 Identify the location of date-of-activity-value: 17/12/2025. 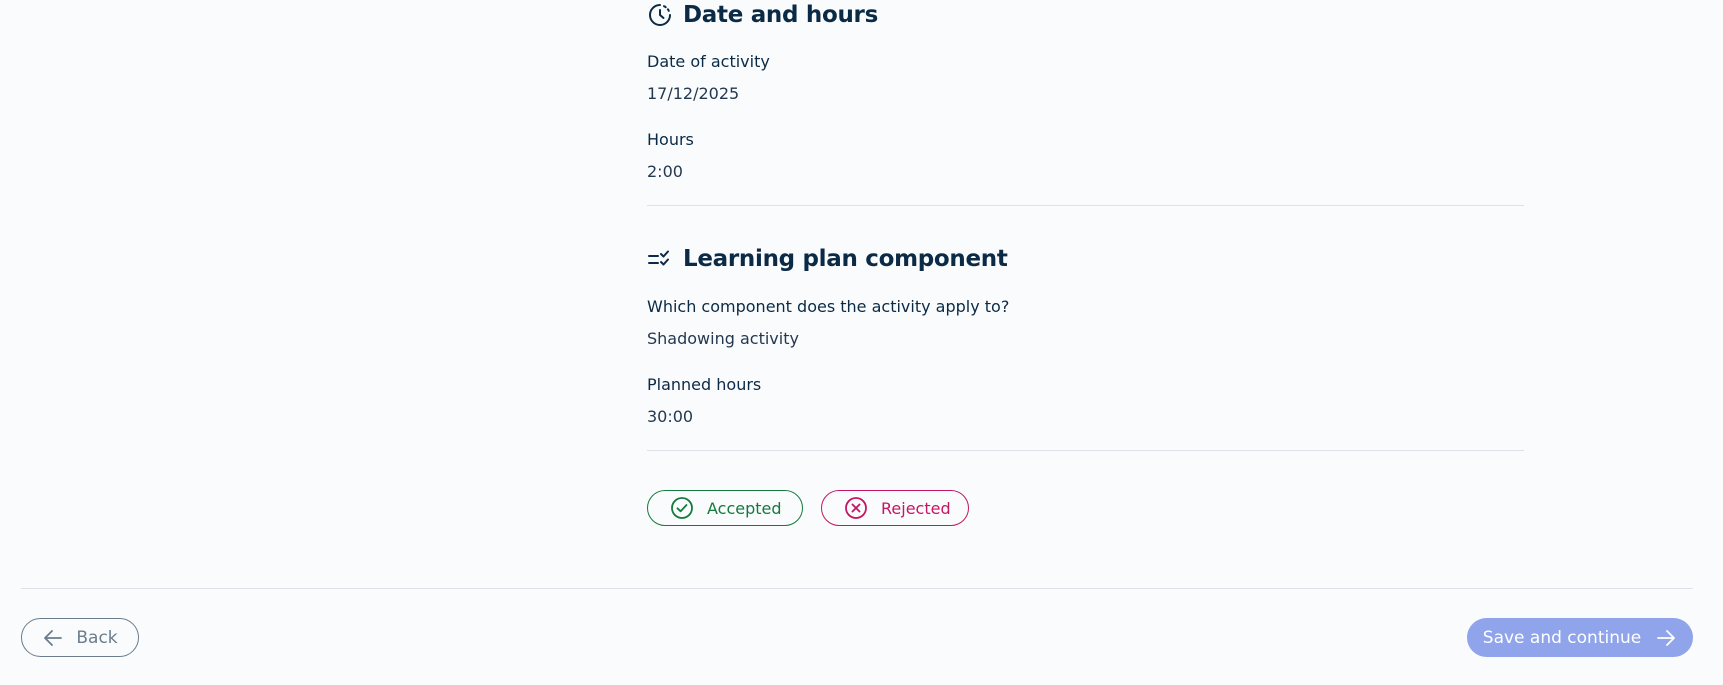
(693, 93).